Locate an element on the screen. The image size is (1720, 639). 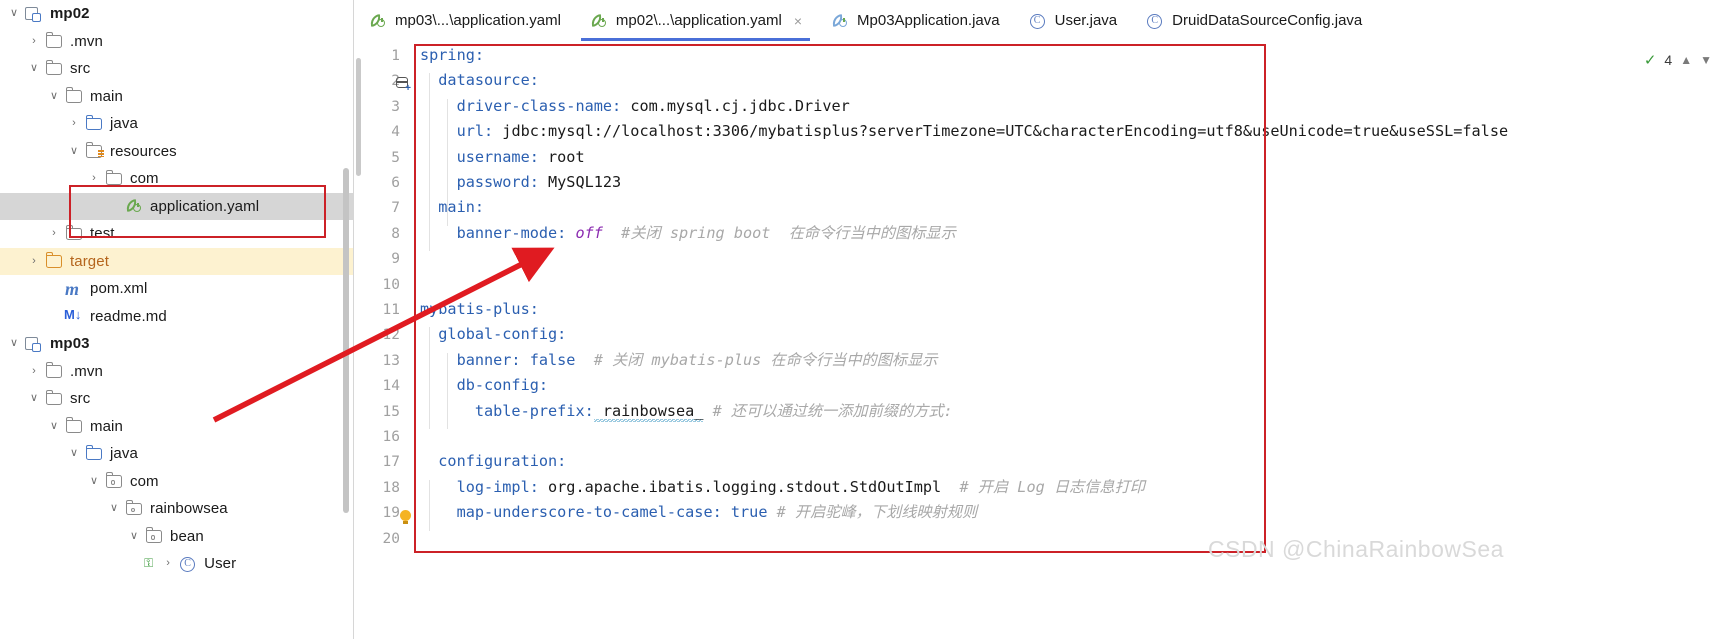
tree-item-target: › target is located at coordinates (177, 261).